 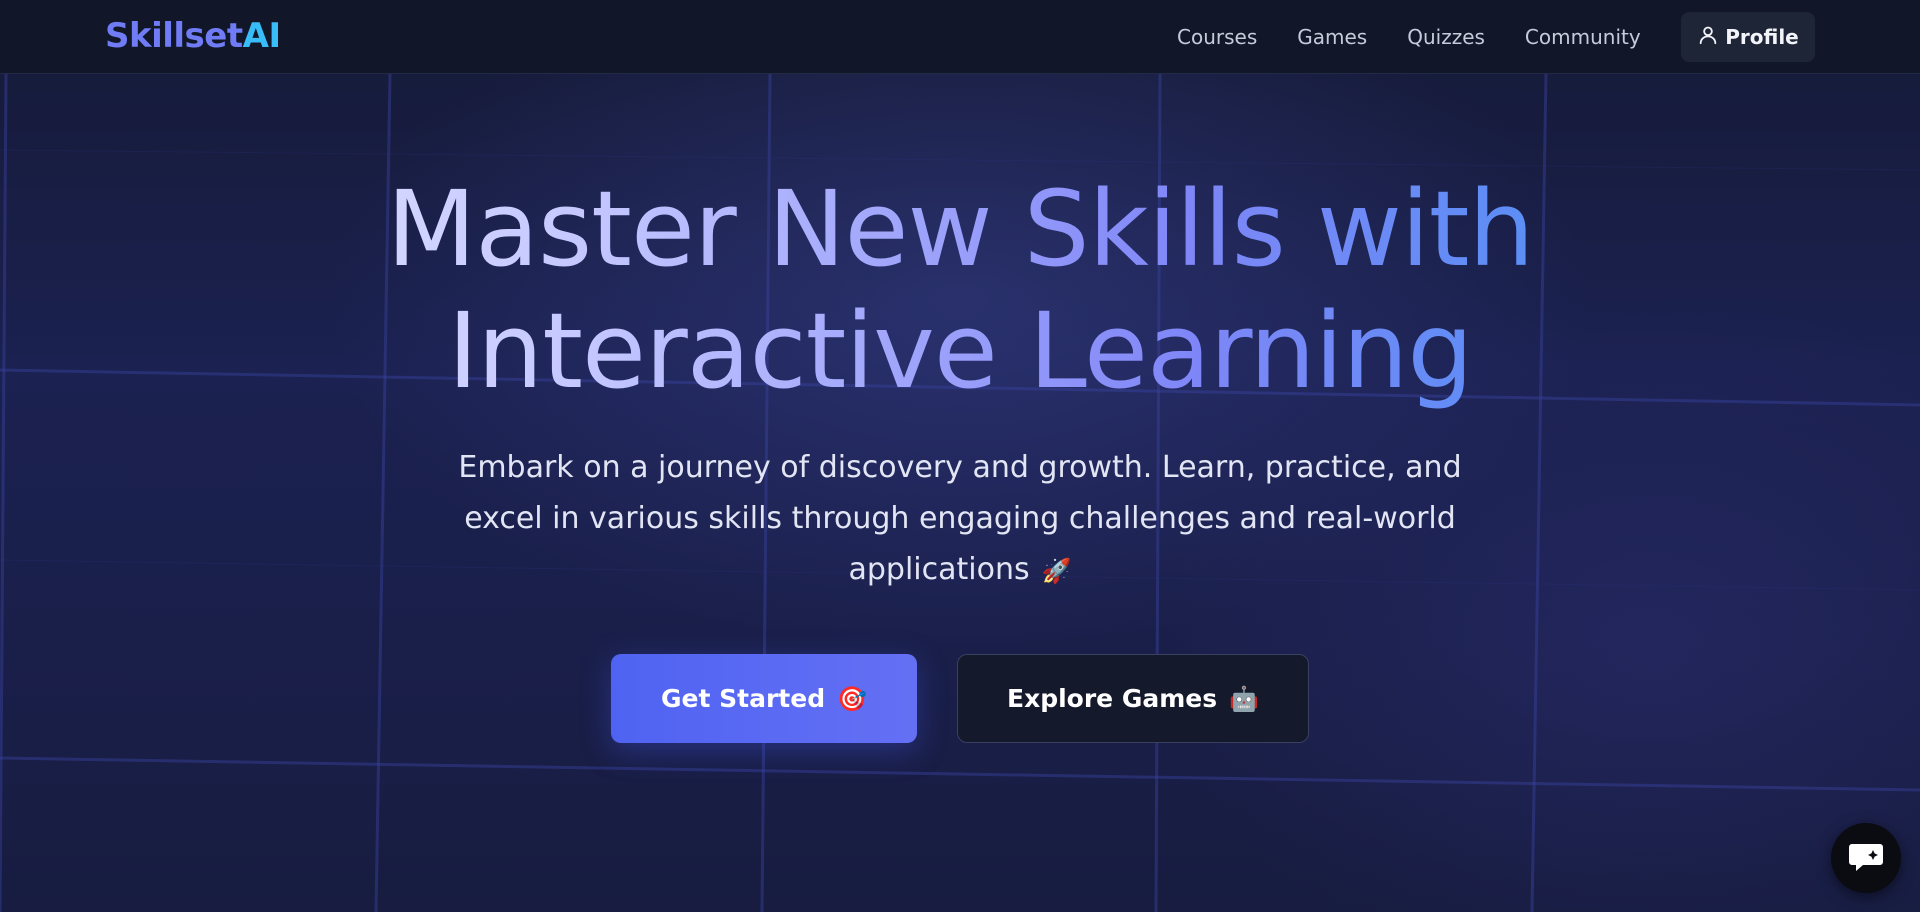 I want to click on chat-button, so click(x=1866, y=858).